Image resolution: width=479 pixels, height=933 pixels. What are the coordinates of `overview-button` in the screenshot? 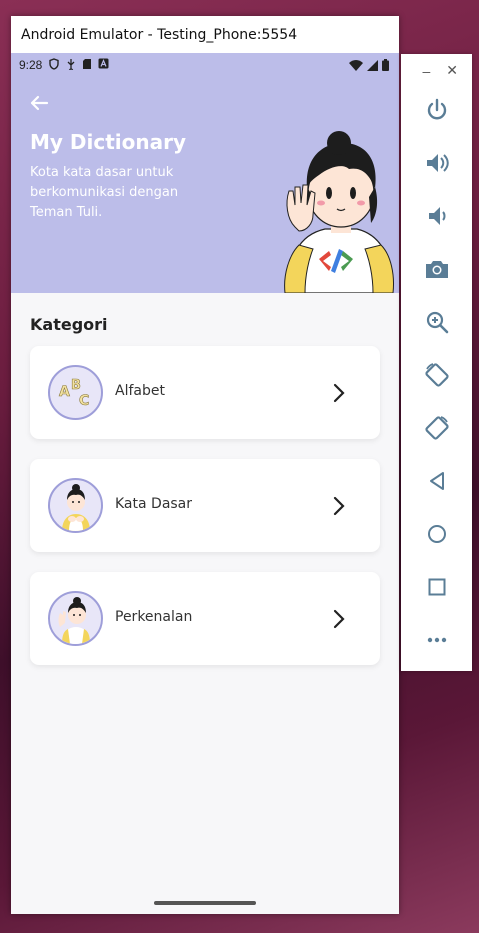 It's located at (436, 587).